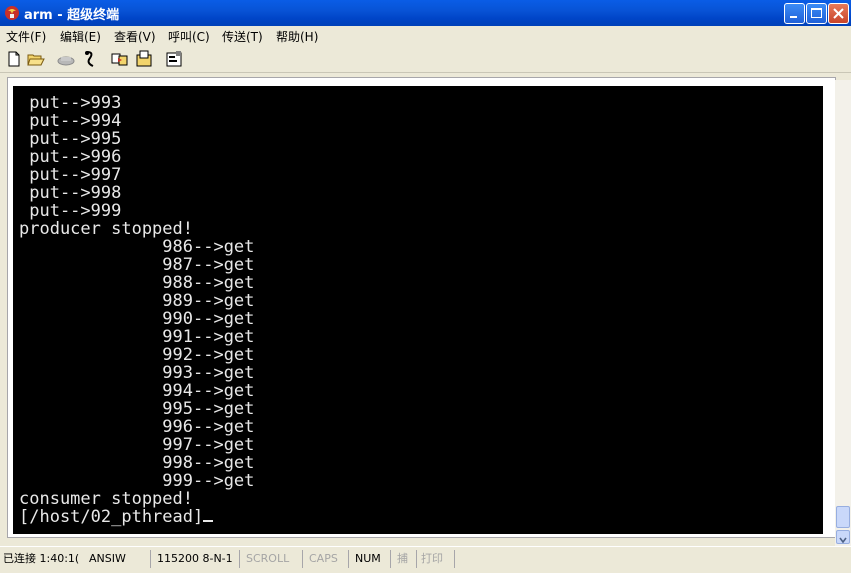 The height and width of the screenshot is (573, 851). I want to click on status-print: 打印, so click(432, 558).